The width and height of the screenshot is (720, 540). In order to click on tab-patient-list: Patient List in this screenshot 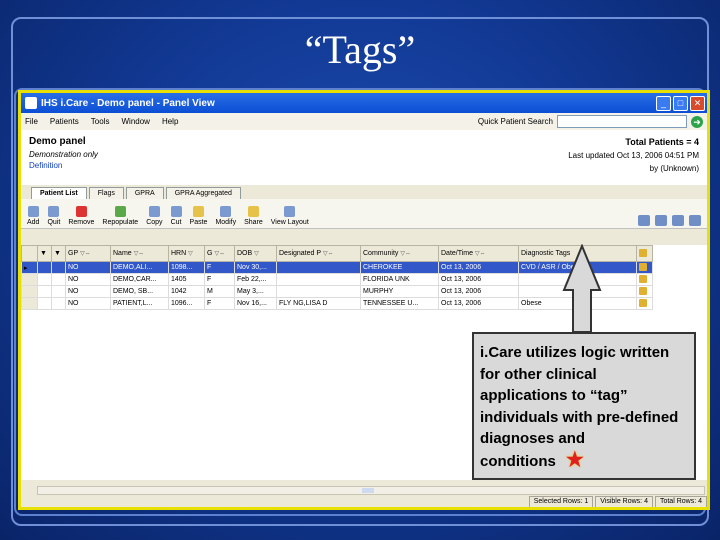, I will do `click(59, 193)`.